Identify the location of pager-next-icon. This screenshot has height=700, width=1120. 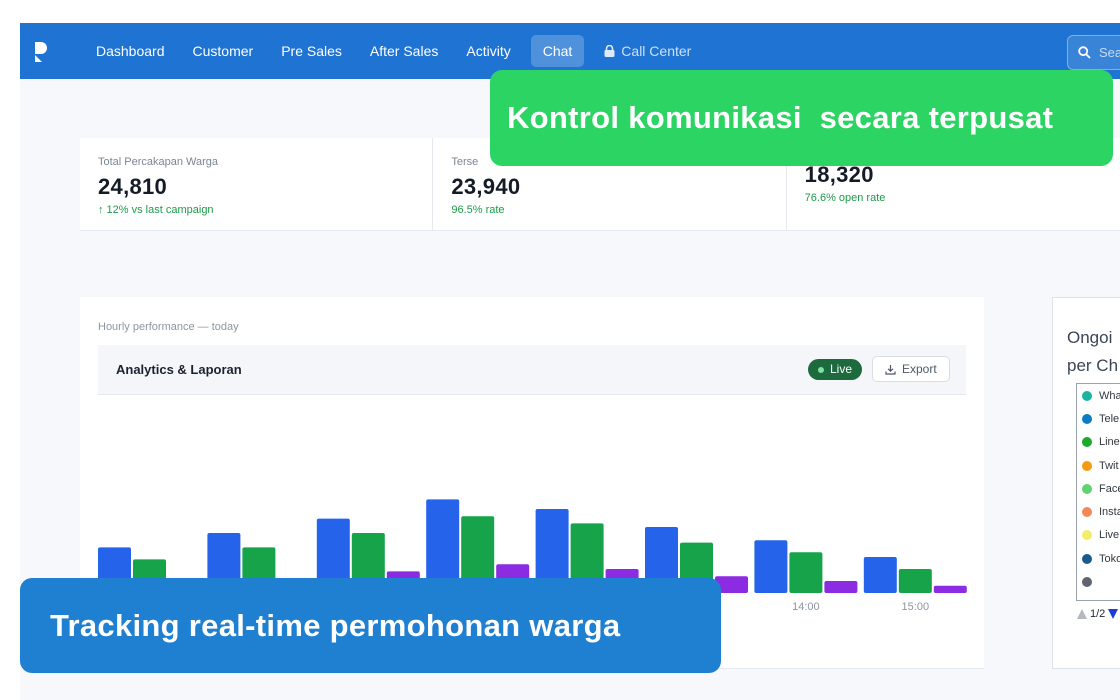
(1113, 614).